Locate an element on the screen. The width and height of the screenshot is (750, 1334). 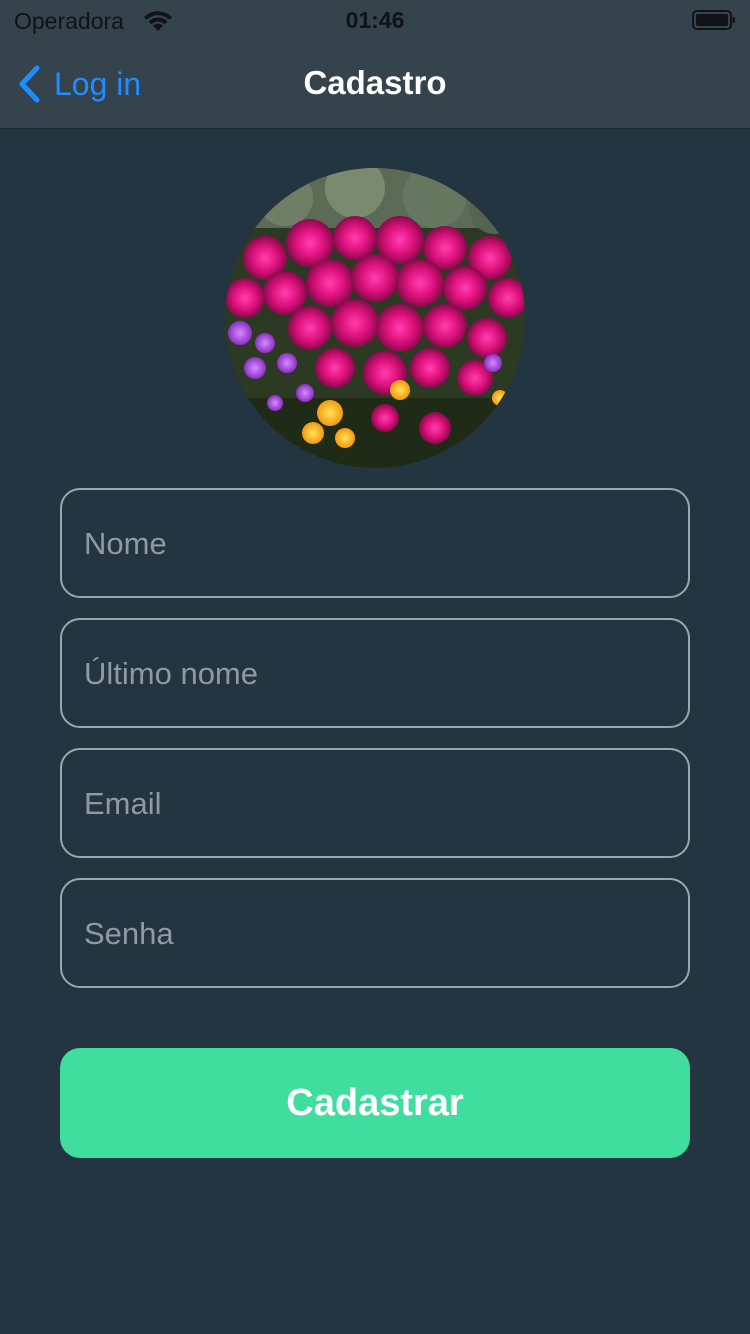
navigation-bar: Log in Cadastro is located at coordinates (375, 84).